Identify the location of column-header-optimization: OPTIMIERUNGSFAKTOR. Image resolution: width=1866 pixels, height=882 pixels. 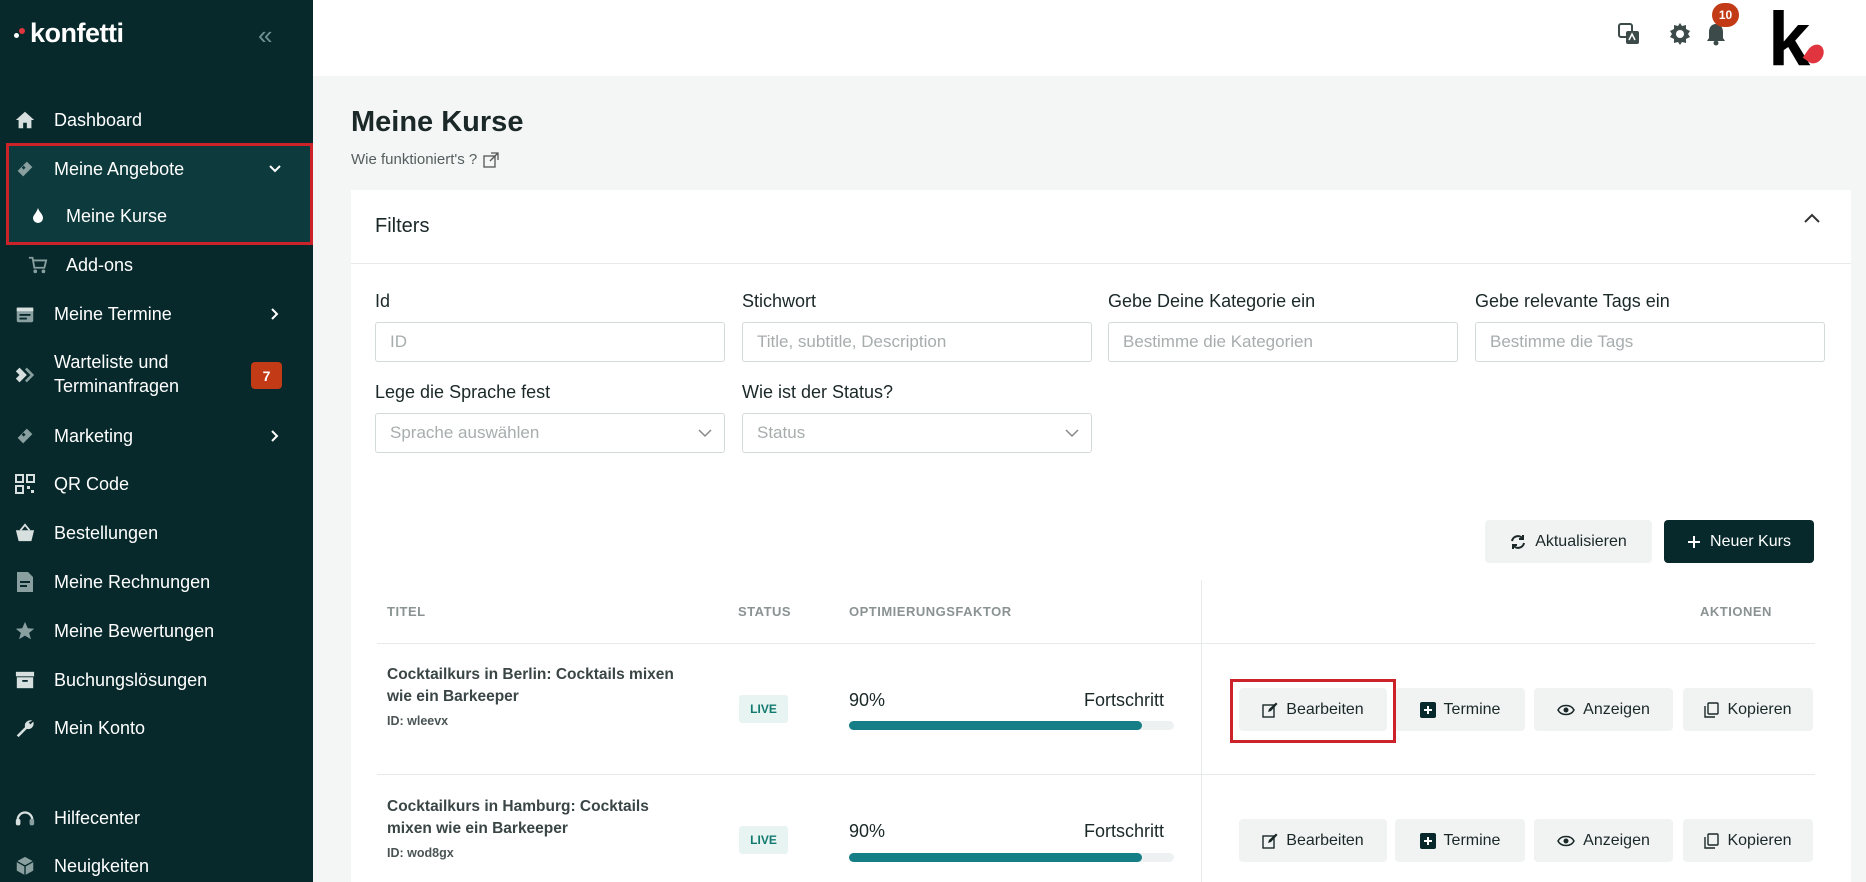
(930, 611).